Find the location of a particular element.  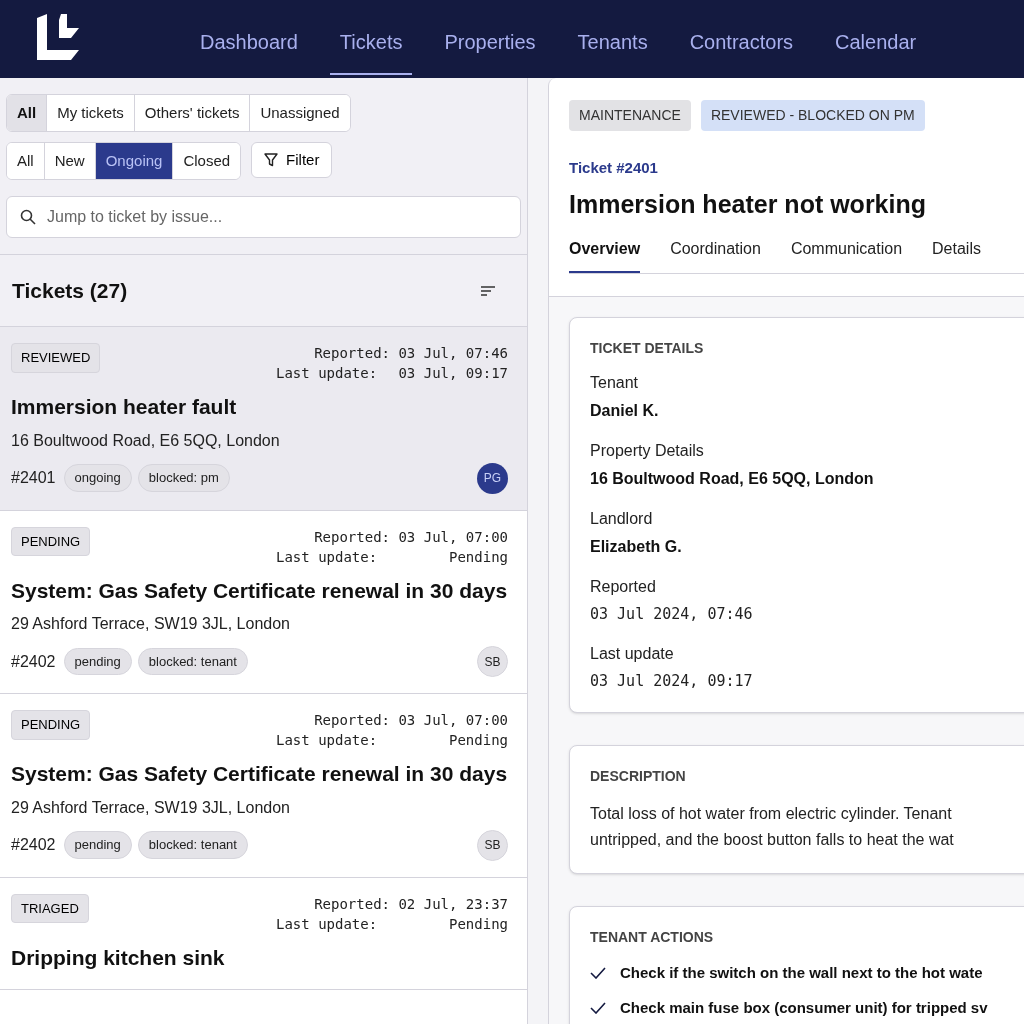

status-badge: REVIEWED is located at coordinates (56, 358).